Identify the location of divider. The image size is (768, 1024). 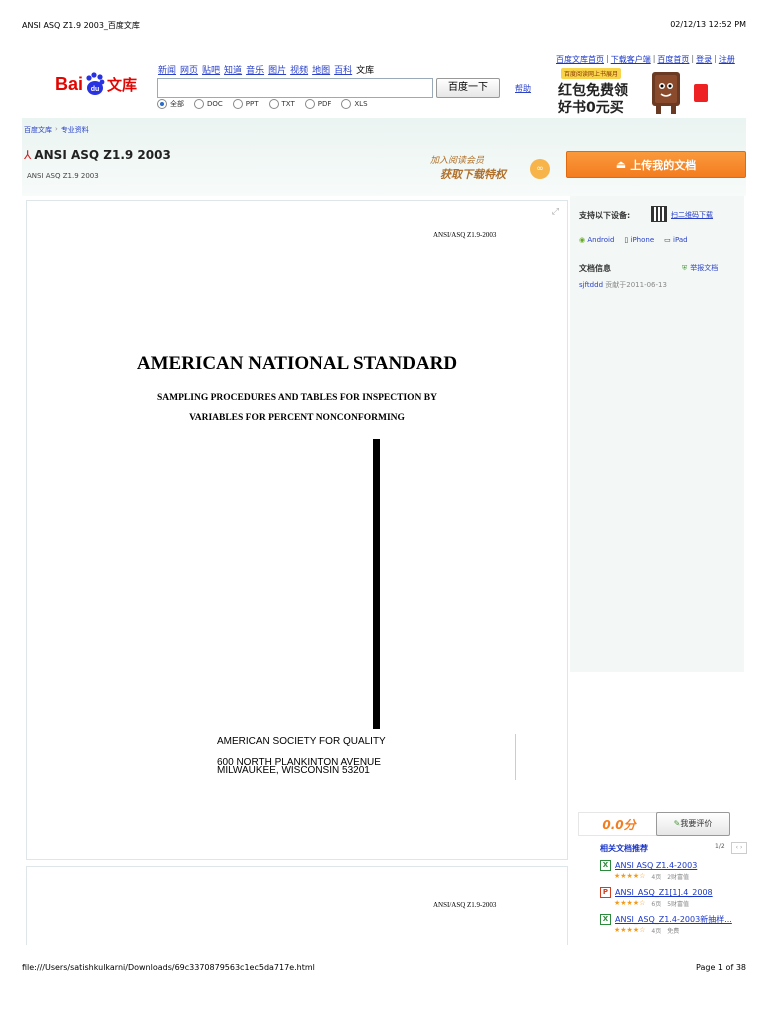
(515, 757).